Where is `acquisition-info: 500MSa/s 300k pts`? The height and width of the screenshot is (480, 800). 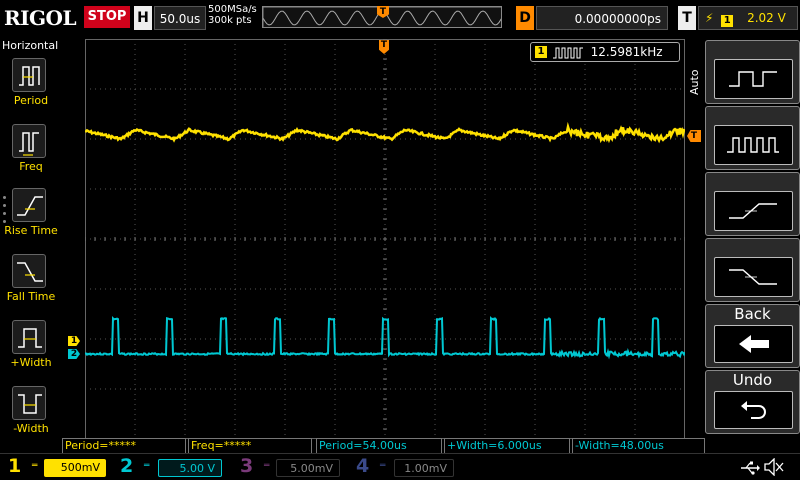
acquisition-info: 500MSa/s 300k pts is located at coordinates (232, 15).